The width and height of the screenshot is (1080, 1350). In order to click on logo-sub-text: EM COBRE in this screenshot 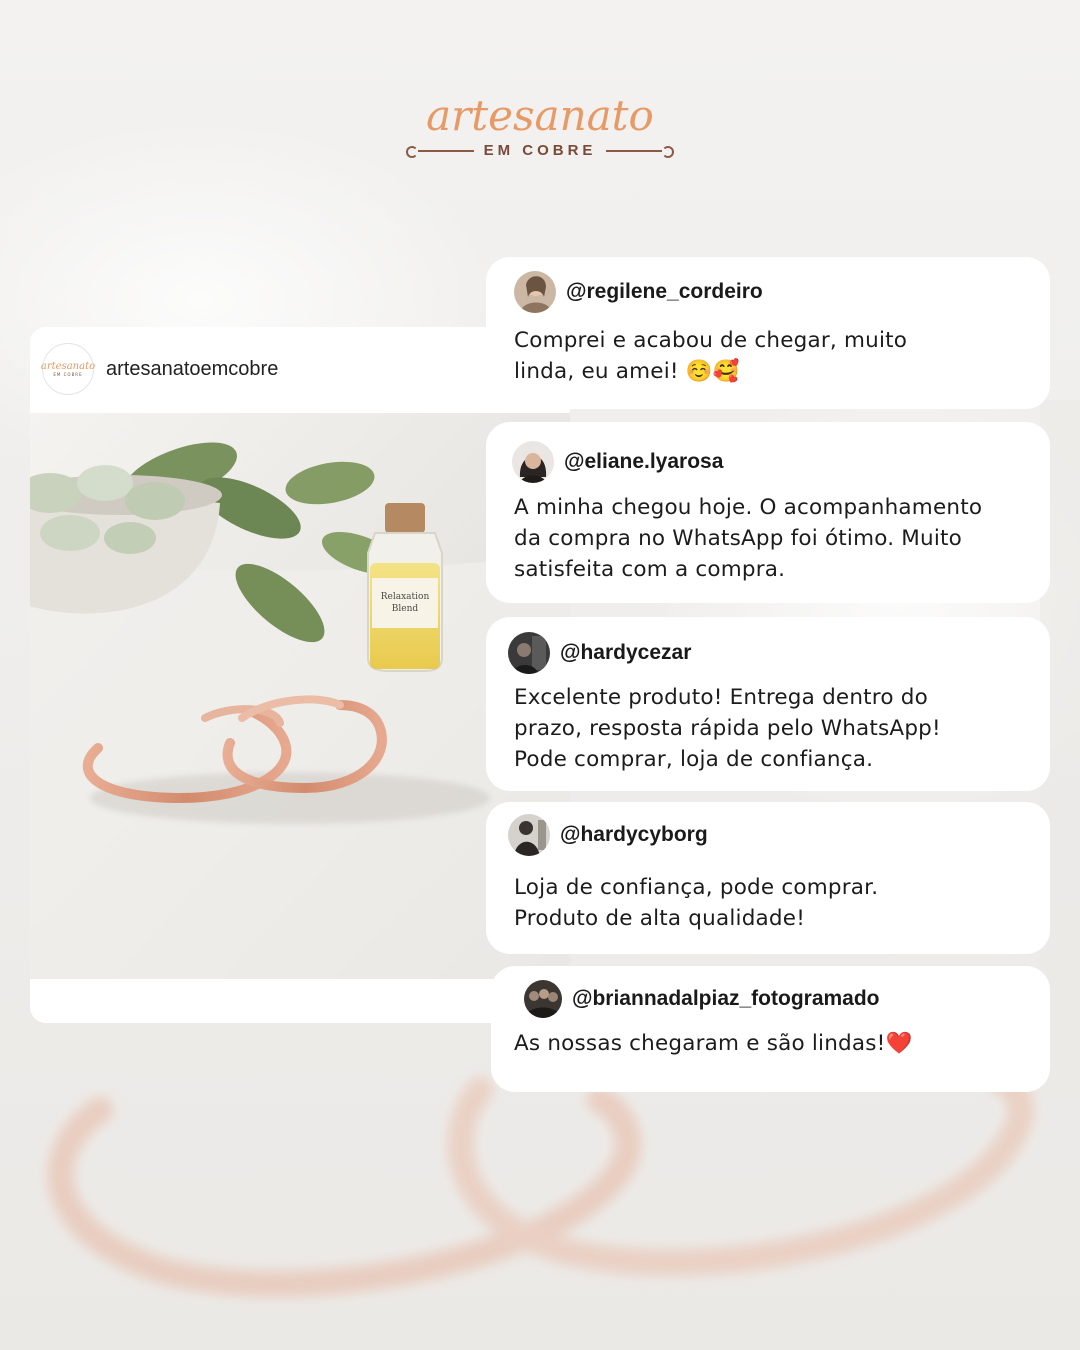, I will do `click(540, 150)`.